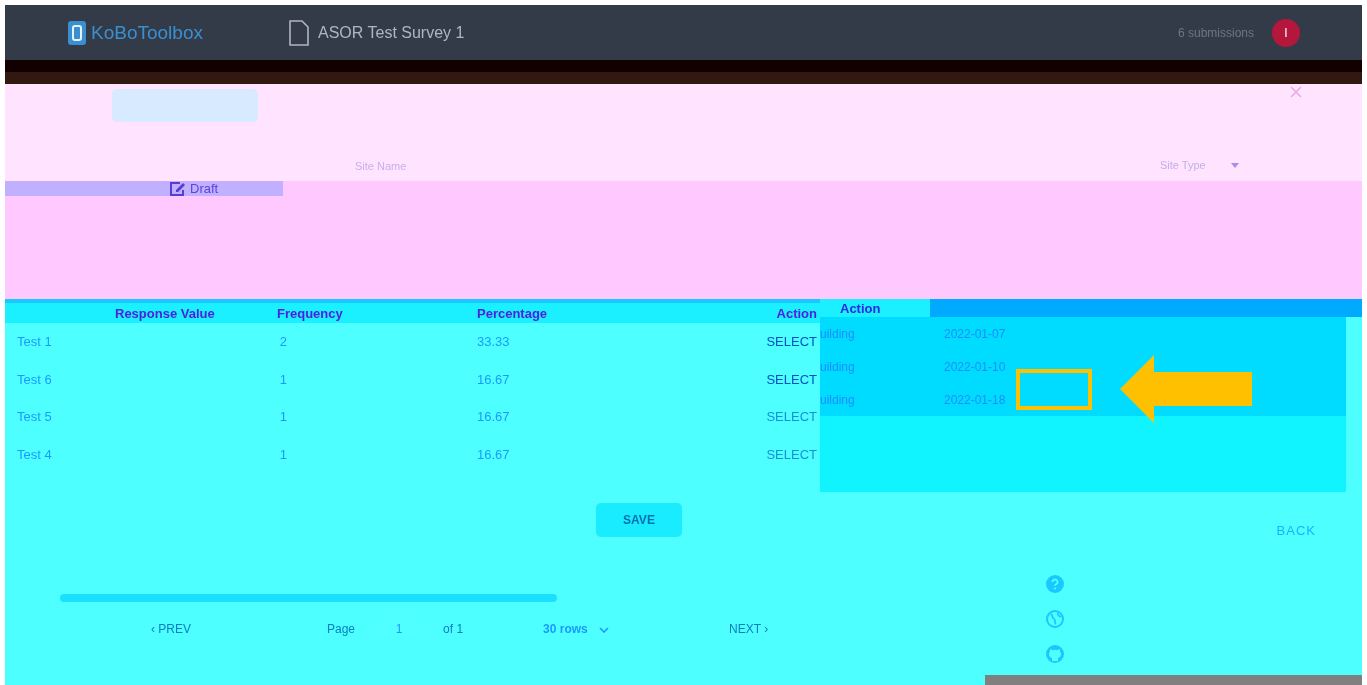 Image resolution: width=1367 pixels, height=685 pixels. What do you see at coordinates (165, 313) in the screenshot?
I see `column-header: Response Value` at bounding box center [165, 313].